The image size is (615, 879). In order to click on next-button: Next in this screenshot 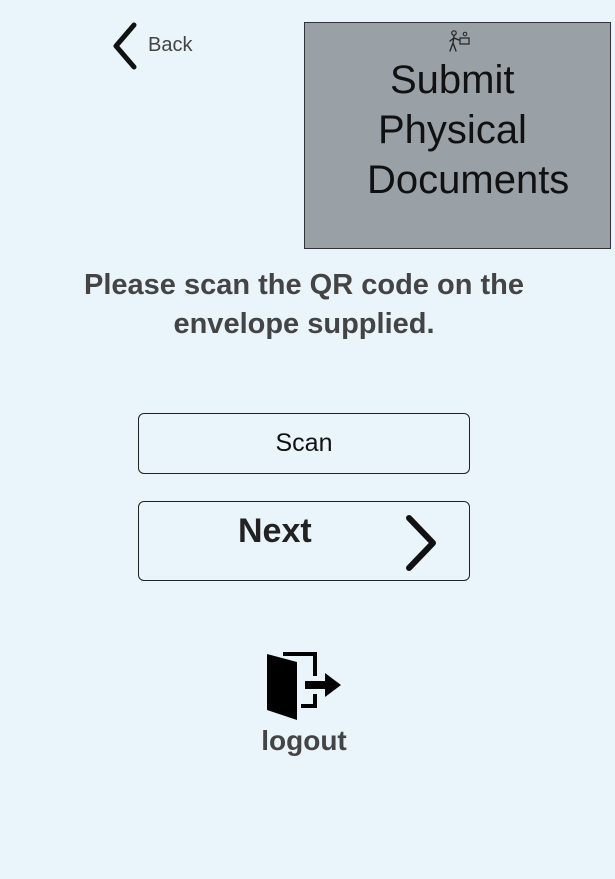, I will do `click(304, 541)`.